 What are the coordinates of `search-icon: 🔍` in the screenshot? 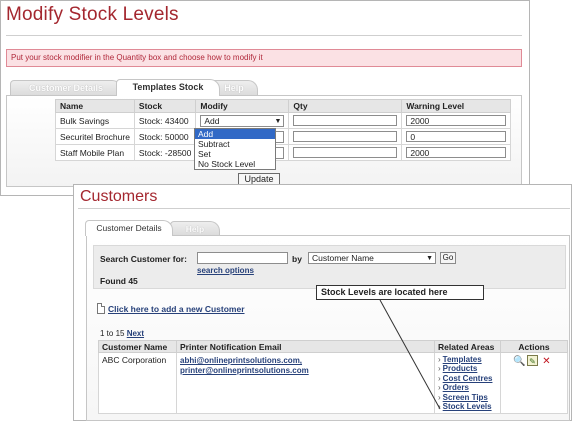 It's located at (519, 361).